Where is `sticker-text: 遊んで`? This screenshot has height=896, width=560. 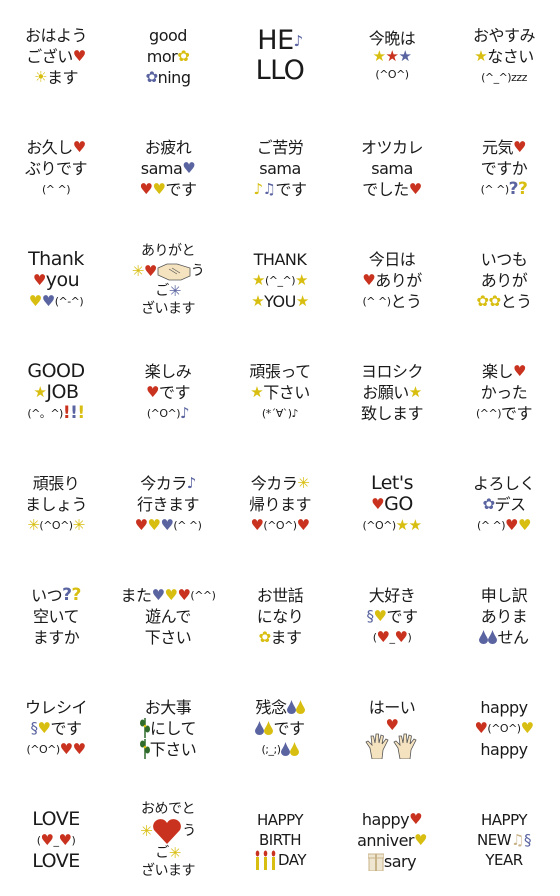
sticker-text: 遊んで is located at coordinates (168, 616).